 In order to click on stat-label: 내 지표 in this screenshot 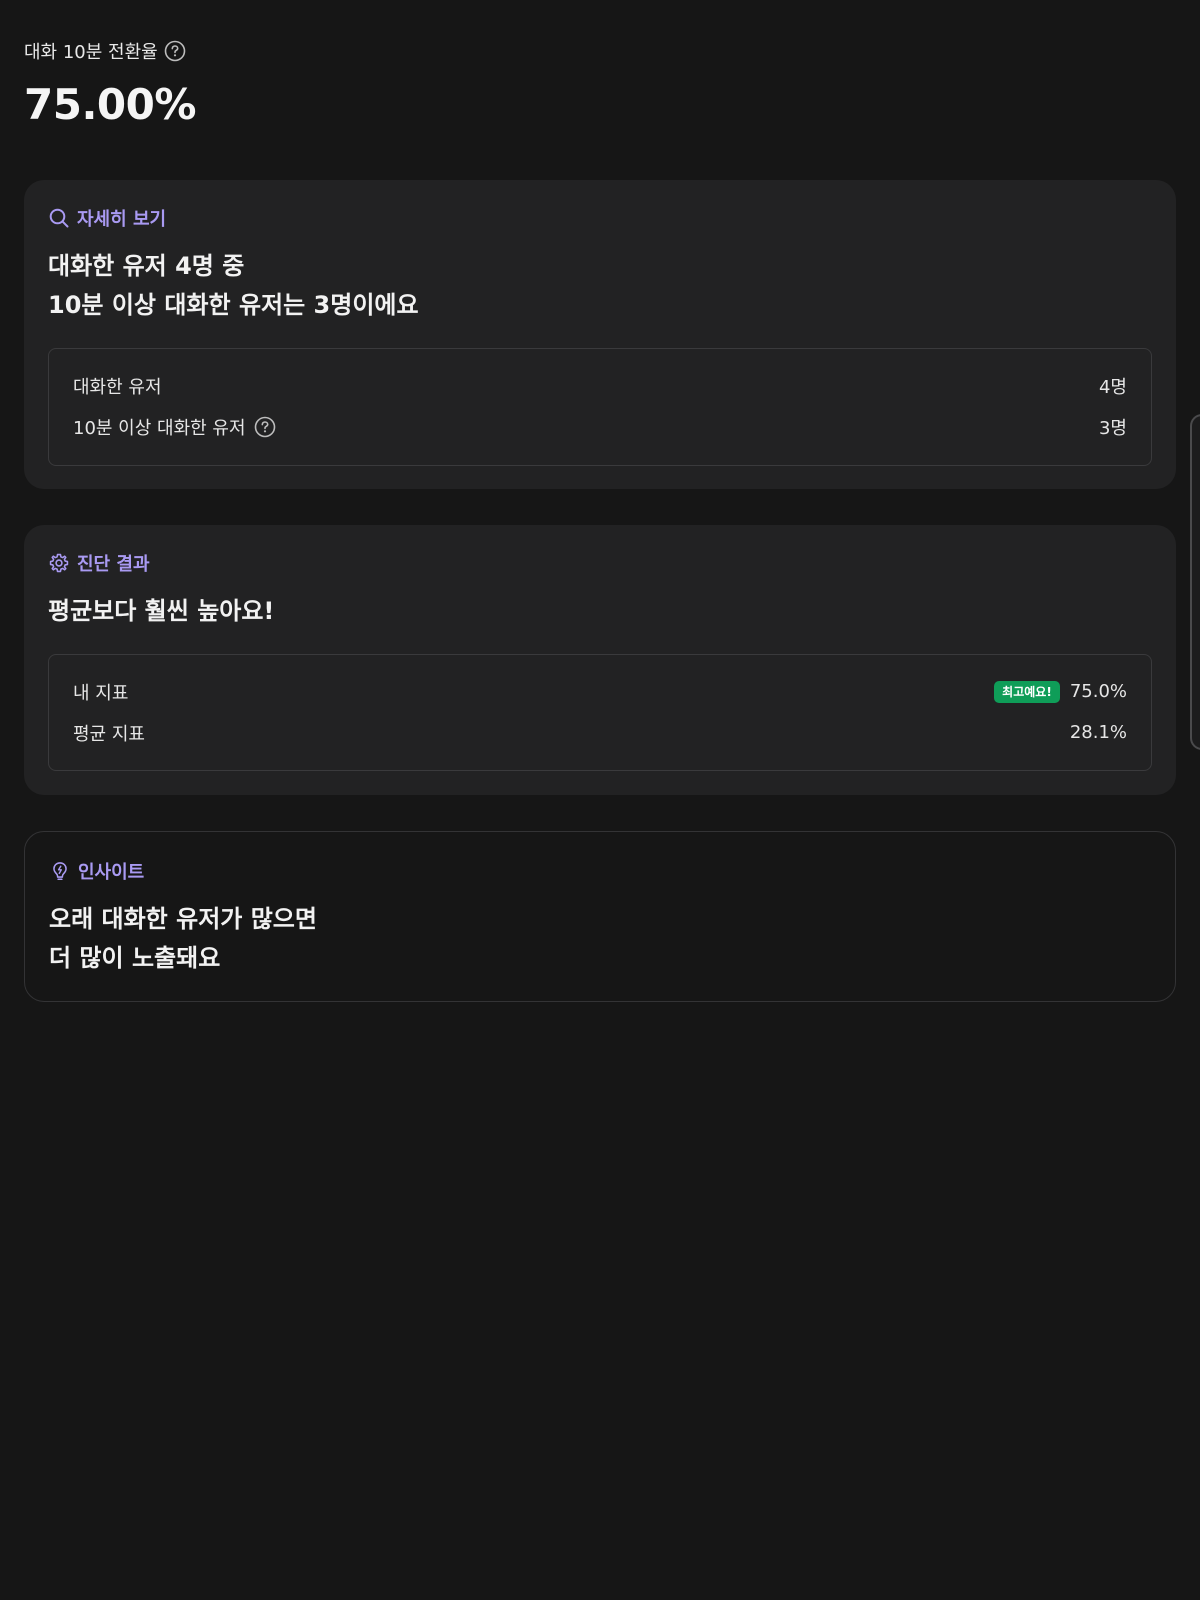, I will do `click(101, 693)`.